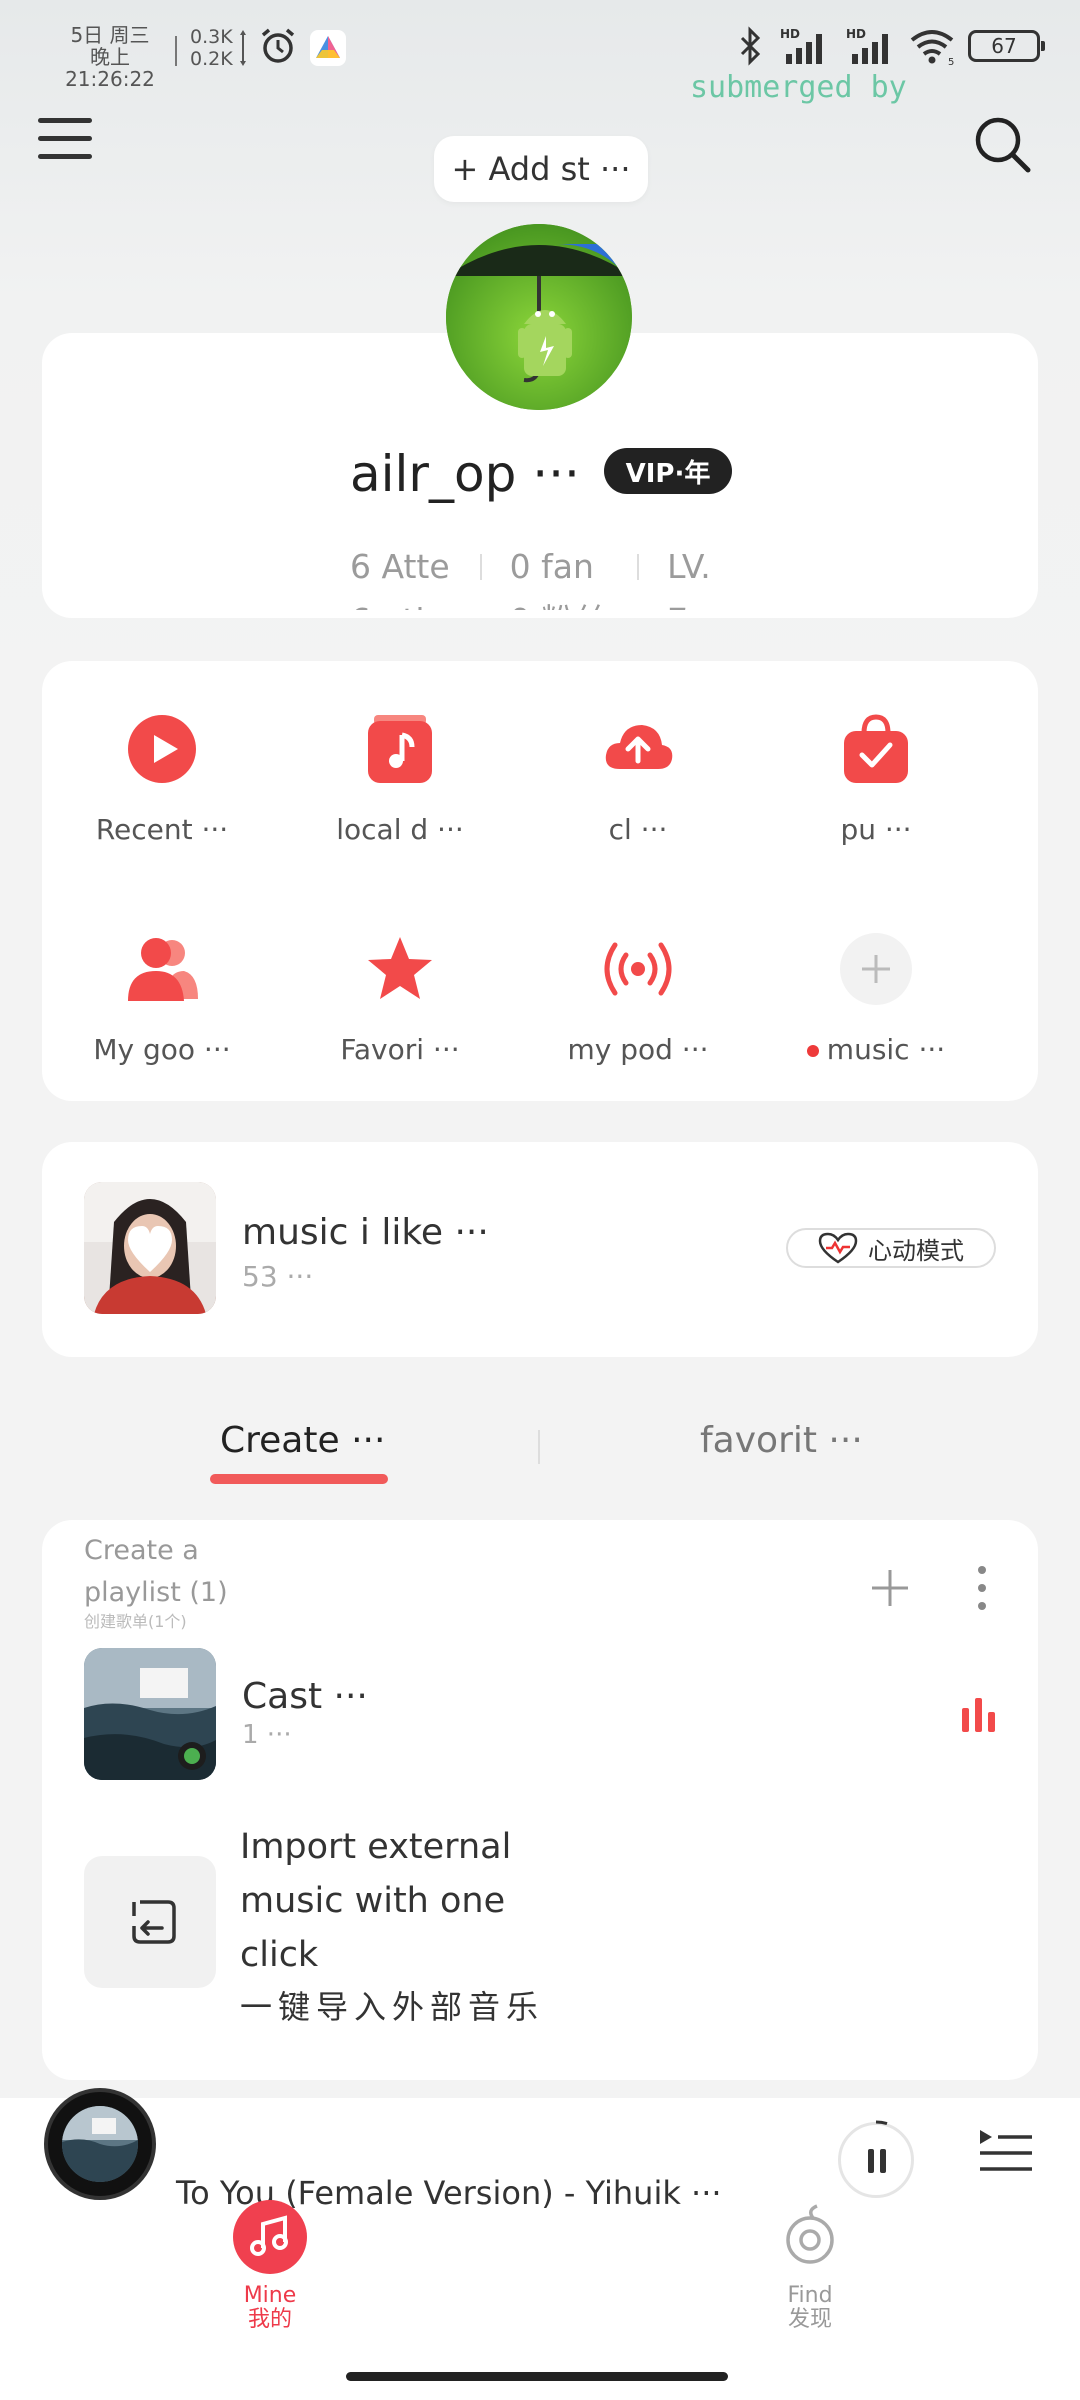  What do you see at coordinates (141, 1550) in the screenshot?
I see `playlist-header-line: Create a` at bounding box center [141, 1550].